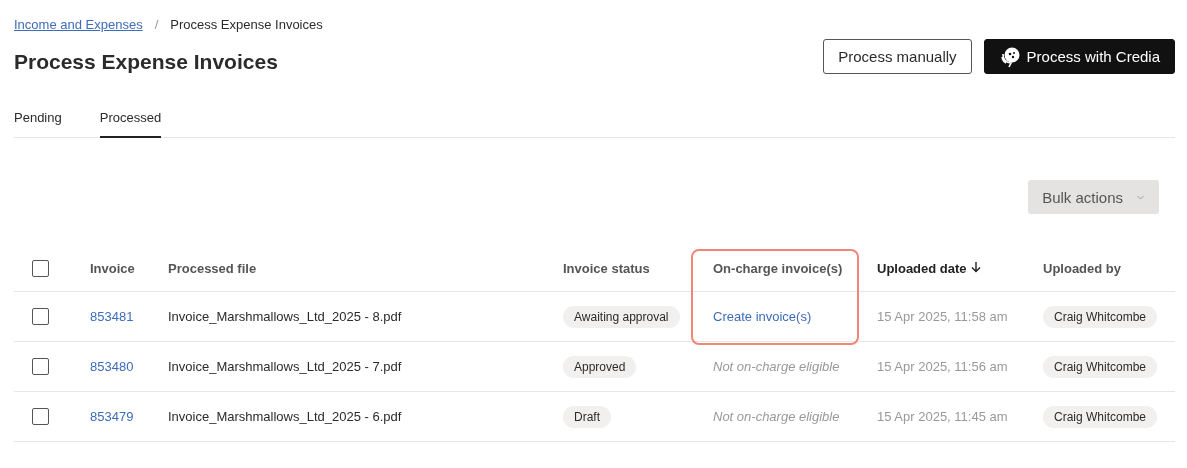 The image size is (1187, 468). Describe the element at coordinates (897, 56) in the screenshot. I see `process-manually-button: Process manually` at that location.